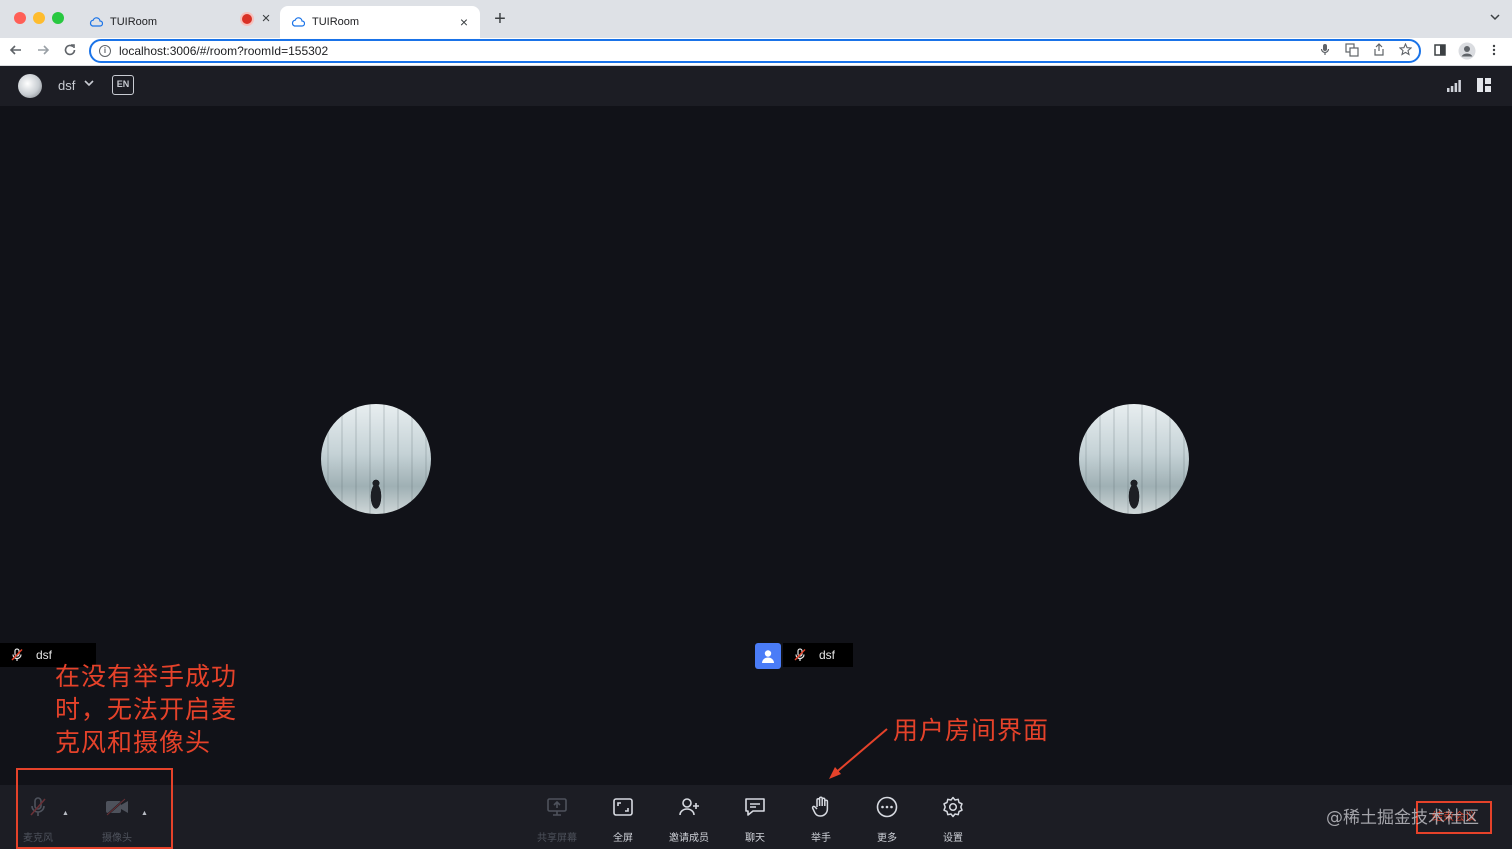  Describe the element at coordinates (821, 820) in the screenshot. I see `raise-hand-button: 举手` at that location.